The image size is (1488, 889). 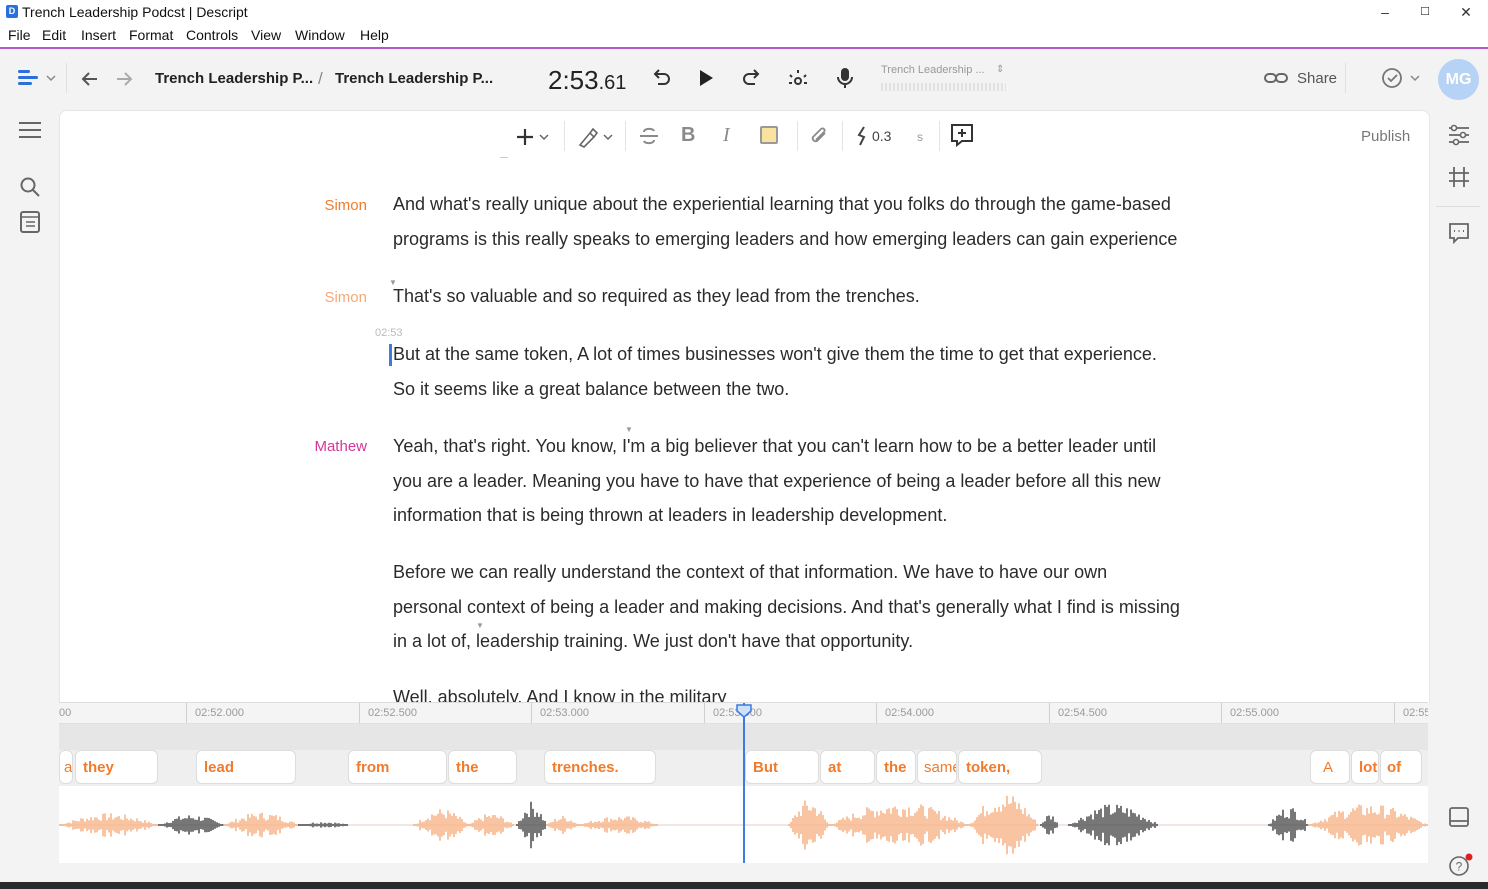 What do you see at coordinates (782, 767) in the screenshot?
I see `word-block: But` at bounding box center [782, 767].